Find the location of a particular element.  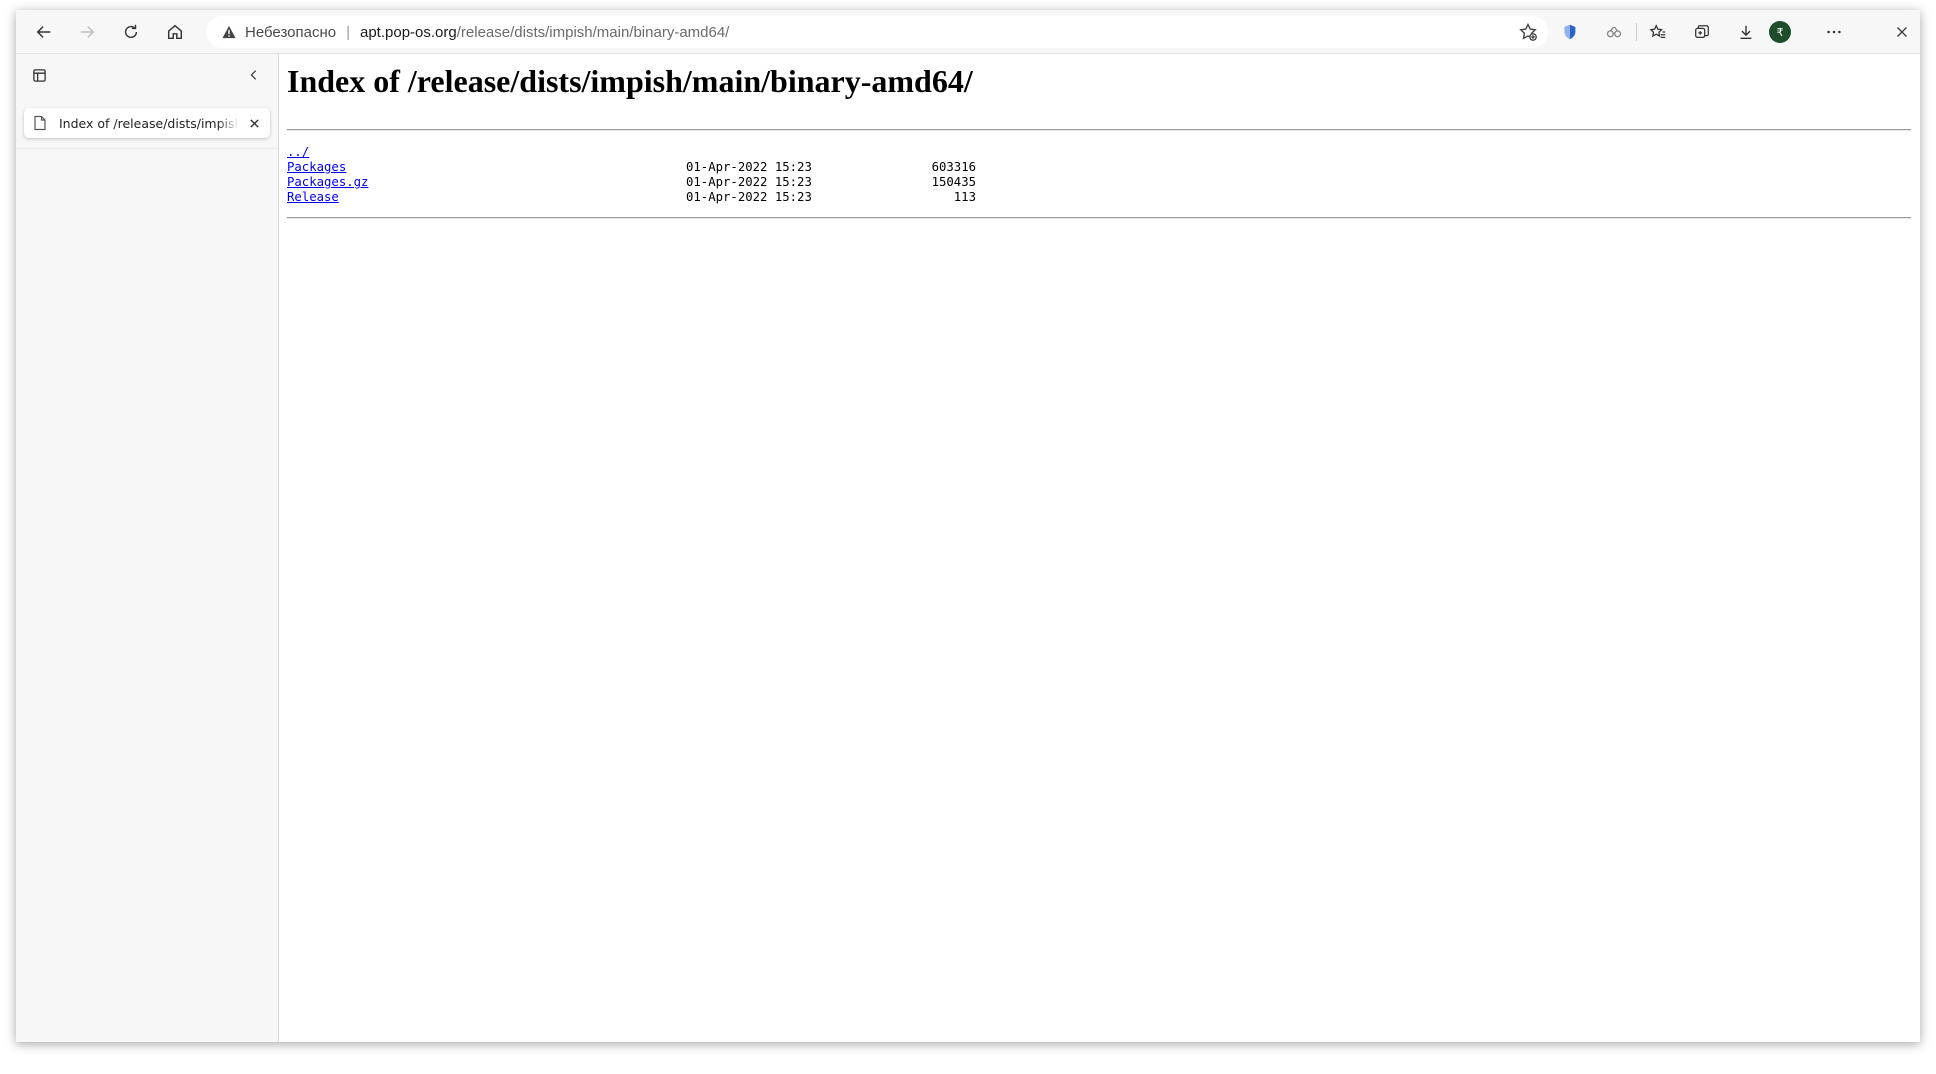

file-size: 603316 is located at coordinates (953, 167).